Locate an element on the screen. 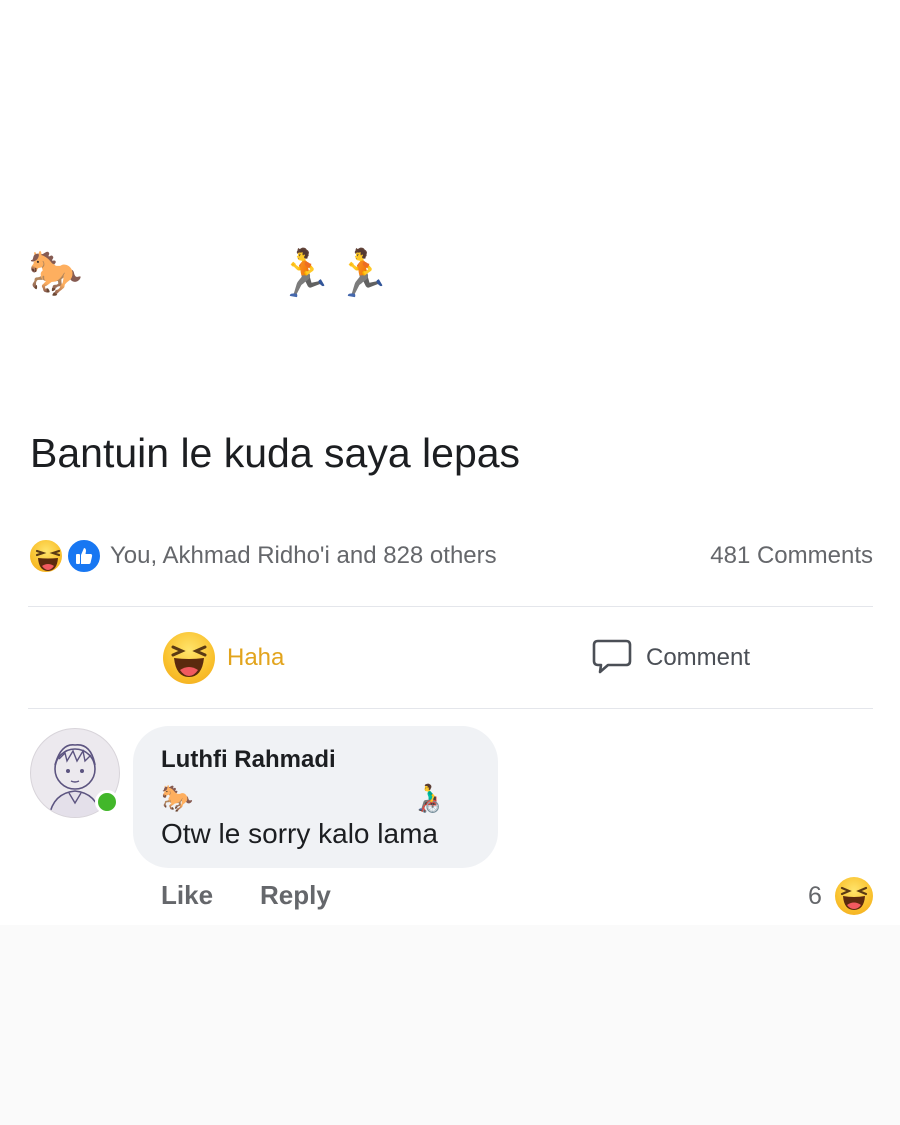 This screenshot has width=900, height=1125. like-icon is located at coordinates (84, 556).